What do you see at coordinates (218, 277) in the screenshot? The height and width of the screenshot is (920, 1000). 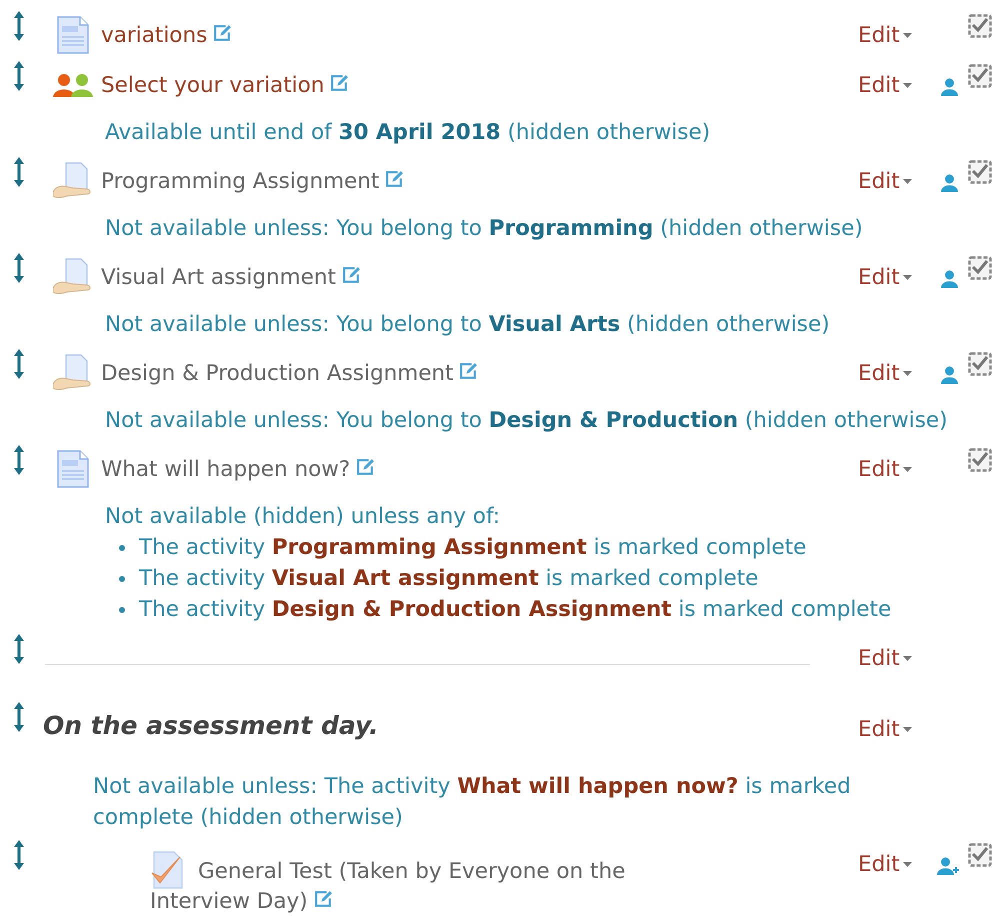 I see `activity-link: Visual Art assignment` at bounding box center [218, 277].